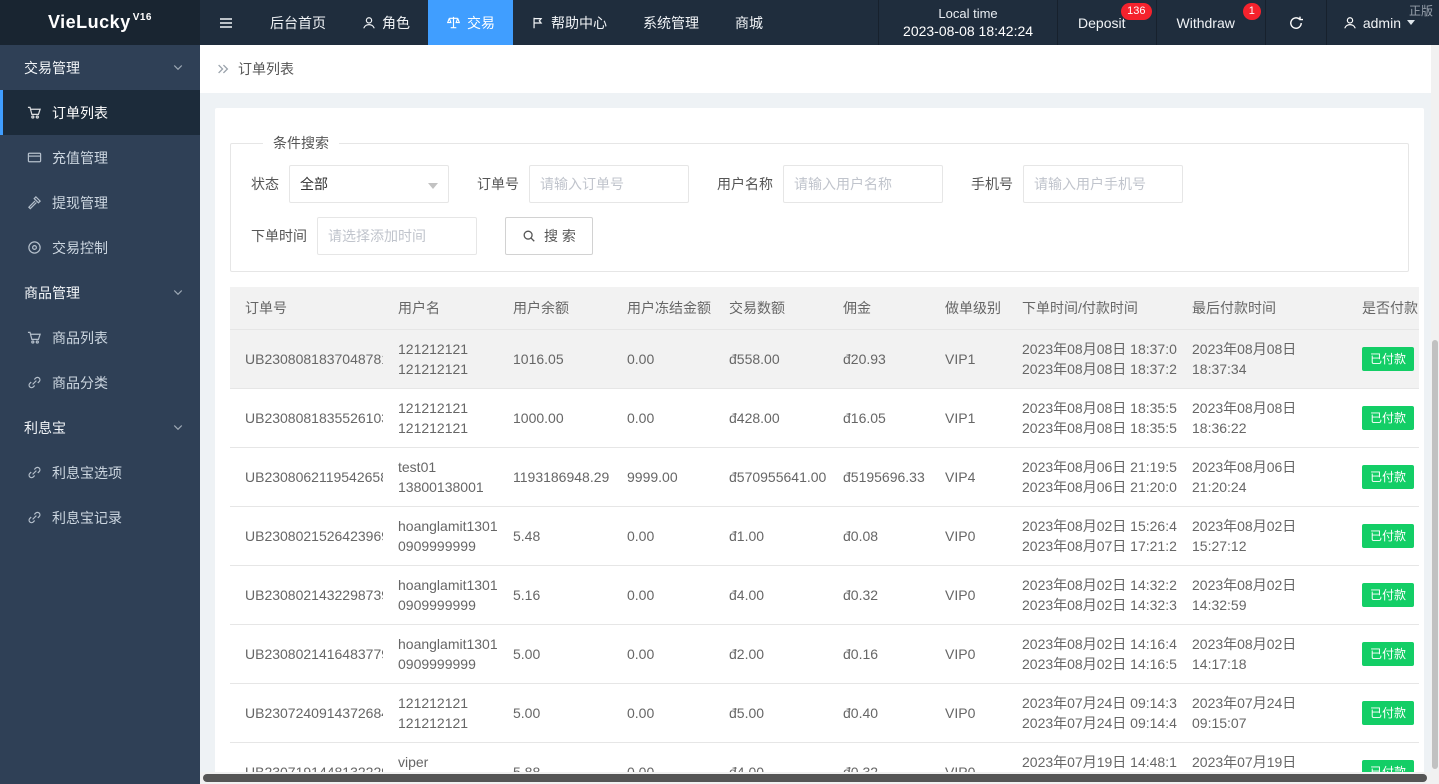  Describe the element at coordinates (34, 202) in the screenshot. I see `hammer-icon` at that location.